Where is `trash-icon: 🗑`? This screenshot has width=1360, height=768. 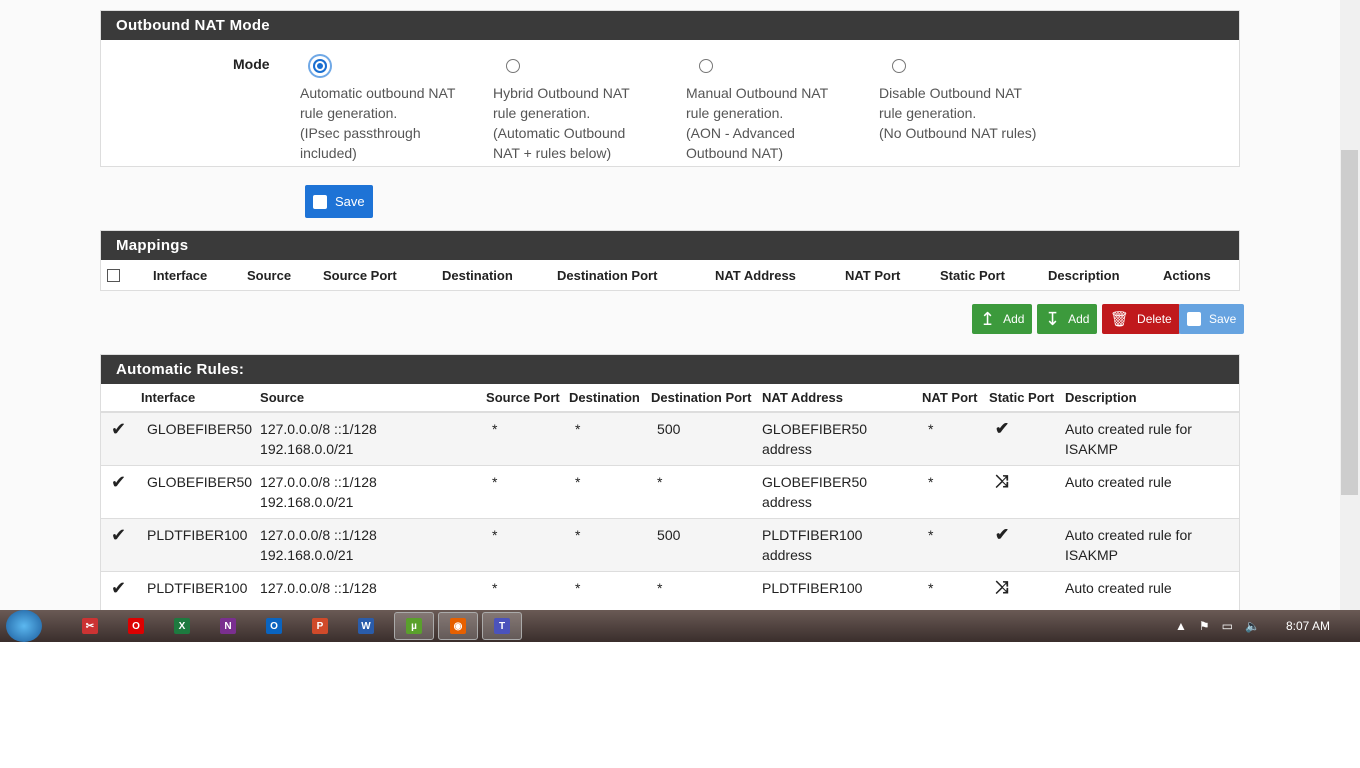 trash-icon: 🗑 is located at coordinates (1120, 319).